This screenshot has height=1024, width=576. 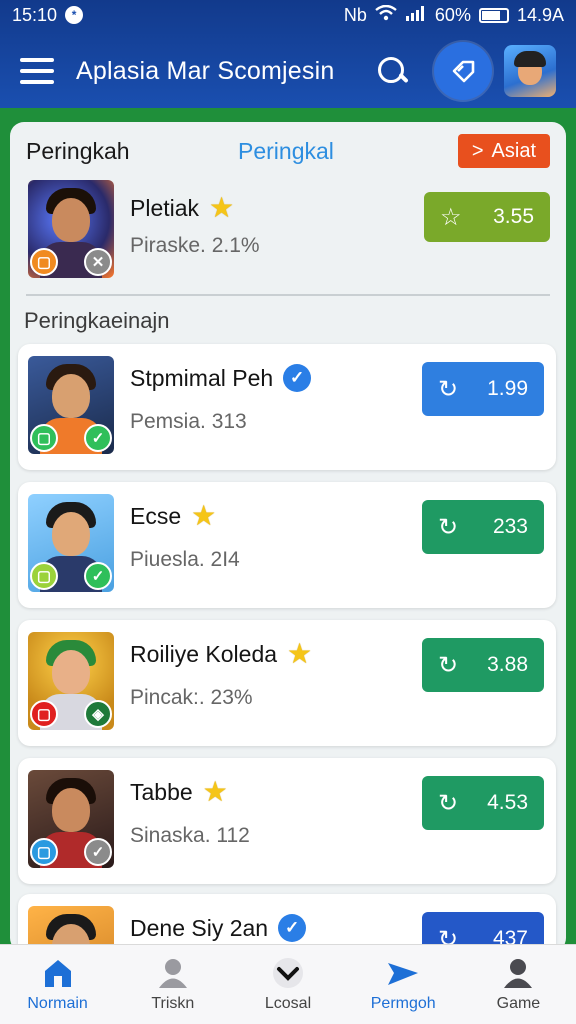 What do you see at coordinates (451, 217) in the screenshot?
I see `star-outline-icon: ☆` at bounding box center [451, 217].